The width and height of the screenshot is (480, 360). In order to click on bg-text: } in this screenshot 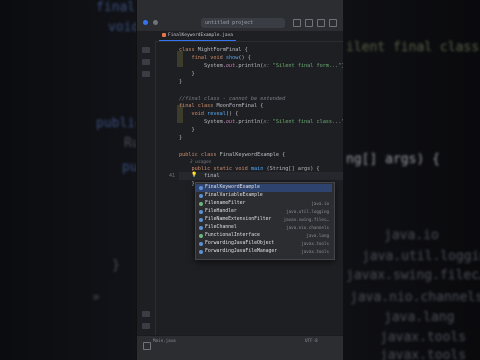, I will do `click(116, 265)`.